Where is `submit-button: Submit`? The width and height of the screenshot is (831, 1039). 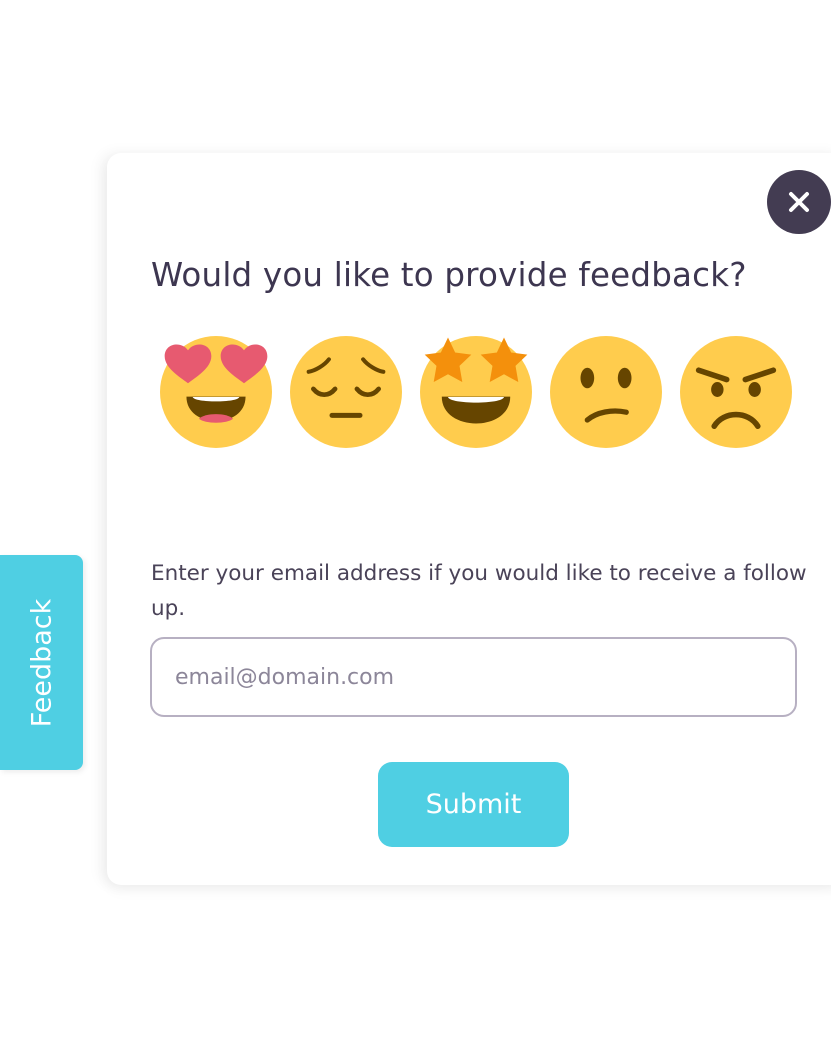
submit-button: Submit is located at coordinates (473, 804).